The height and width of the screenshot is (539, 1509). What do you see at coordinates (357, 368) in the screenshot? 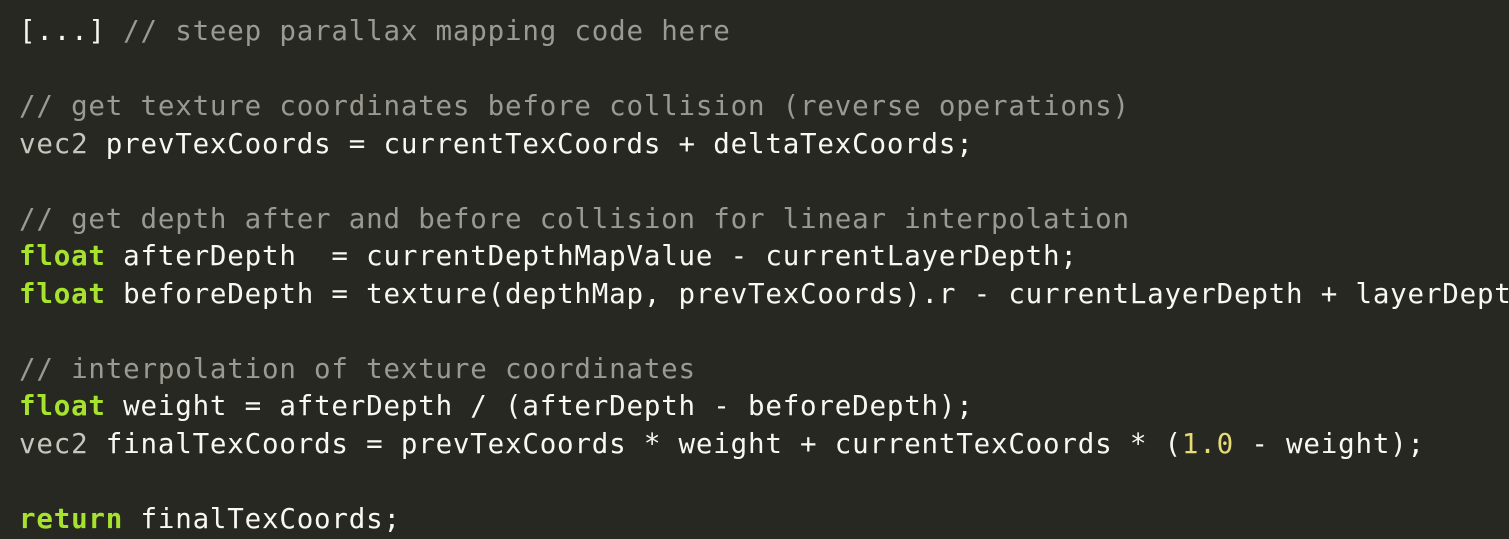
I see `code-comment: // interpolation of texture coordinates` at bounding box center [357, 368].